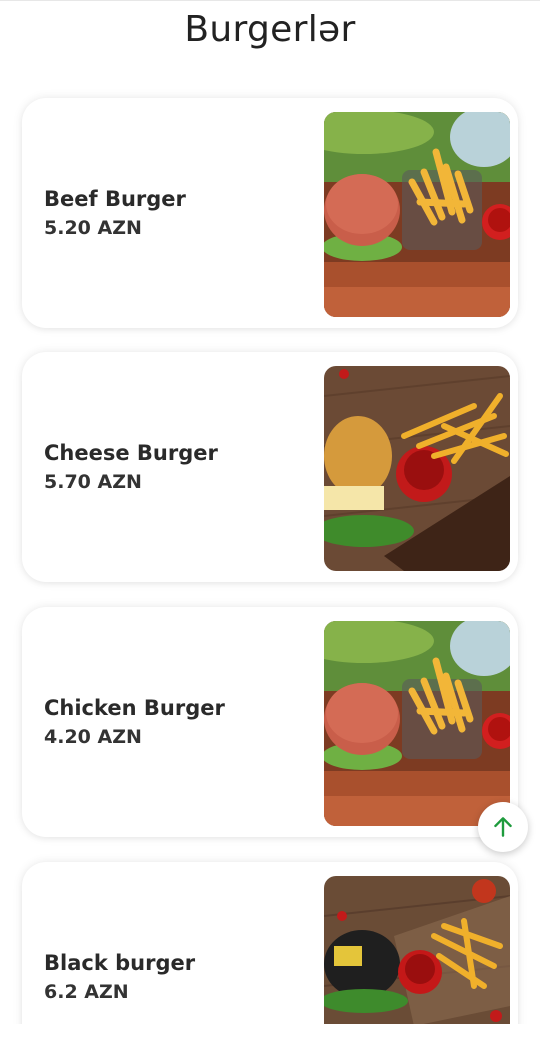 The width and height of the screenshot is (540, 1040). What do you see at coordinates (131, 453) in the screenshot?
I see `product-name: Cheese Burger` at bounding box center [131, 453].